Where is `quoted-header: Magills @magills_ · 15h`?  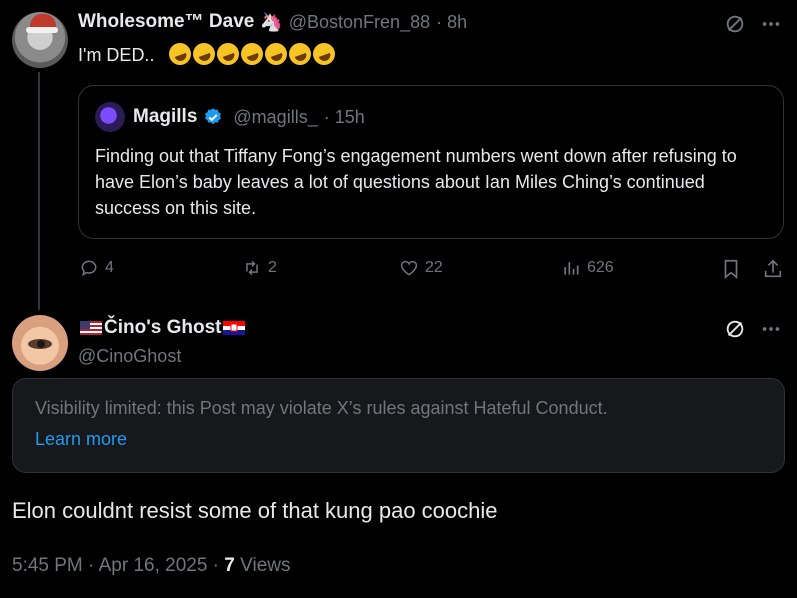
quoted-header: Magills @magills_ · 15h is located at coordinates (249, 117).